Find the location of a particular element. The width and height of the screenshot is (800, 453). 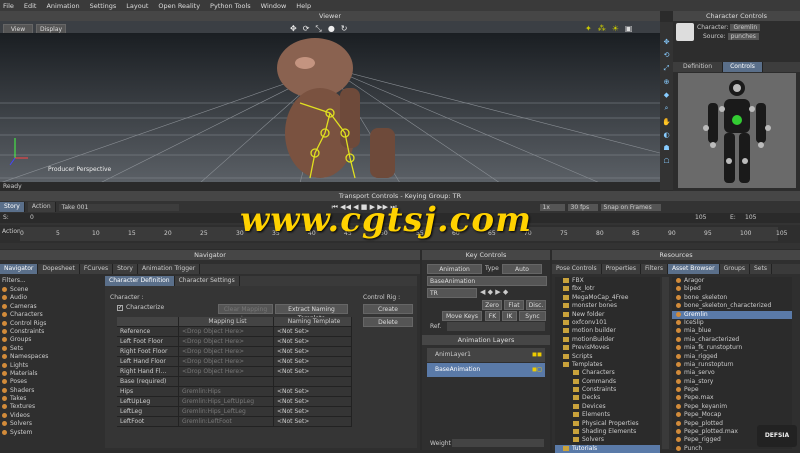

tab-dopesheet: Dopesheet is located at coordinates (59, 269).